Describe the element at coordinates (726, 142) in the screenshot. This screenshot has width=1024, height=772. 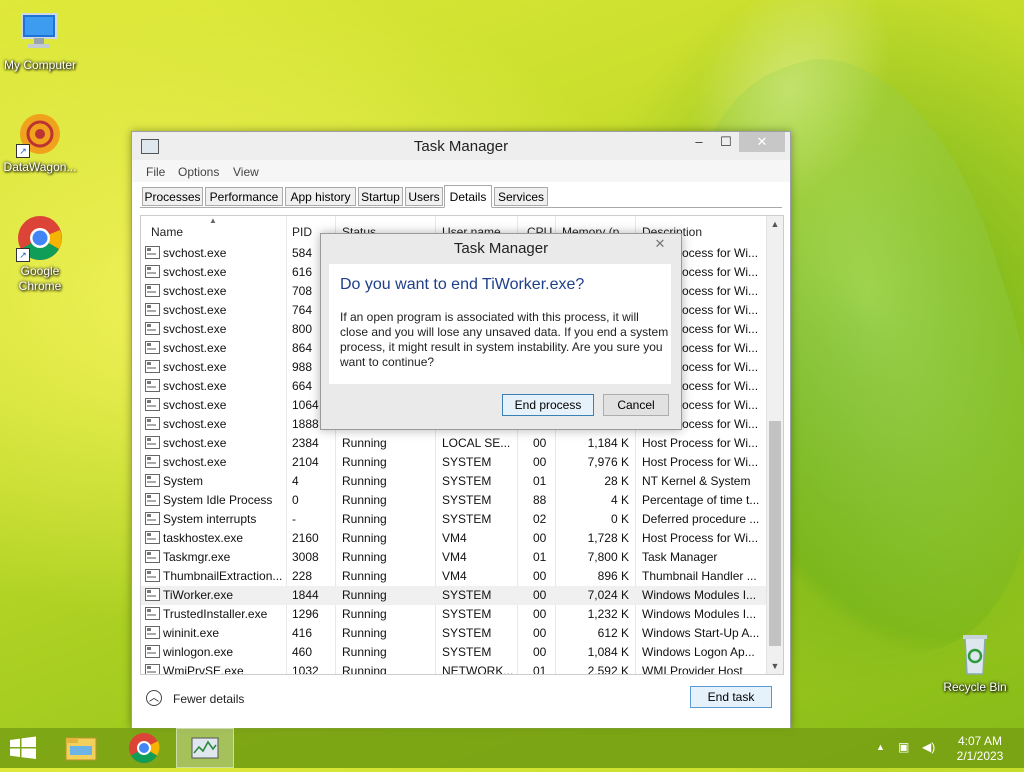
I see `maximize-button: ☐` at that location.